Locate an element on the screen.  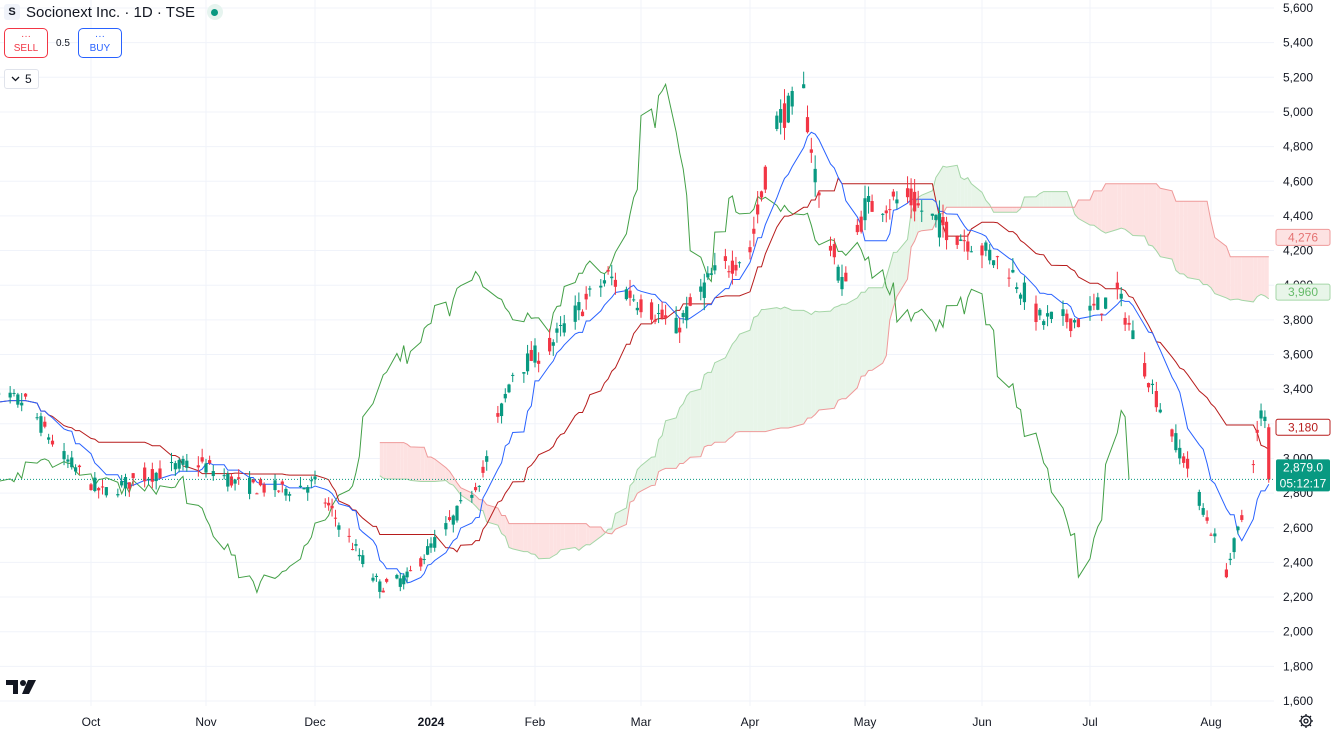
gear-icon is located at coordinates (1306, 721).